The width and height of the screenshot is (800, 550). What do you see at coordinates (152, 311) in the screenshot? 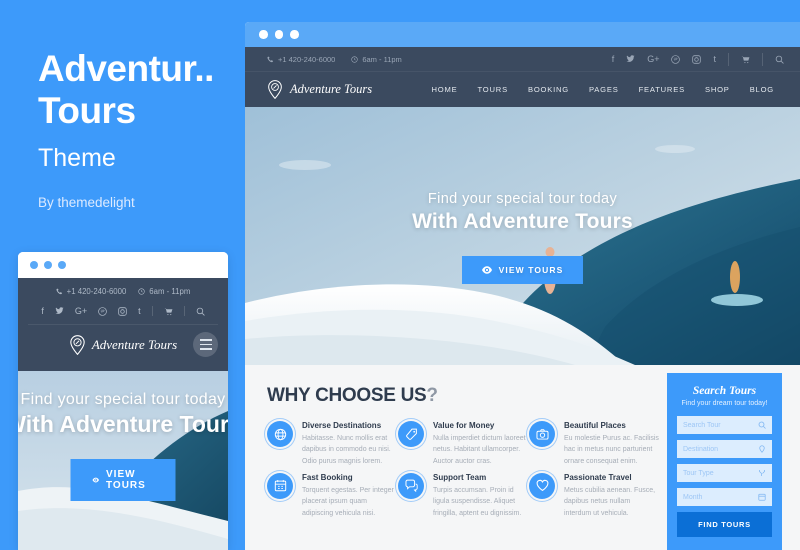
I see `social-divider` at bounding box center [152, 311].